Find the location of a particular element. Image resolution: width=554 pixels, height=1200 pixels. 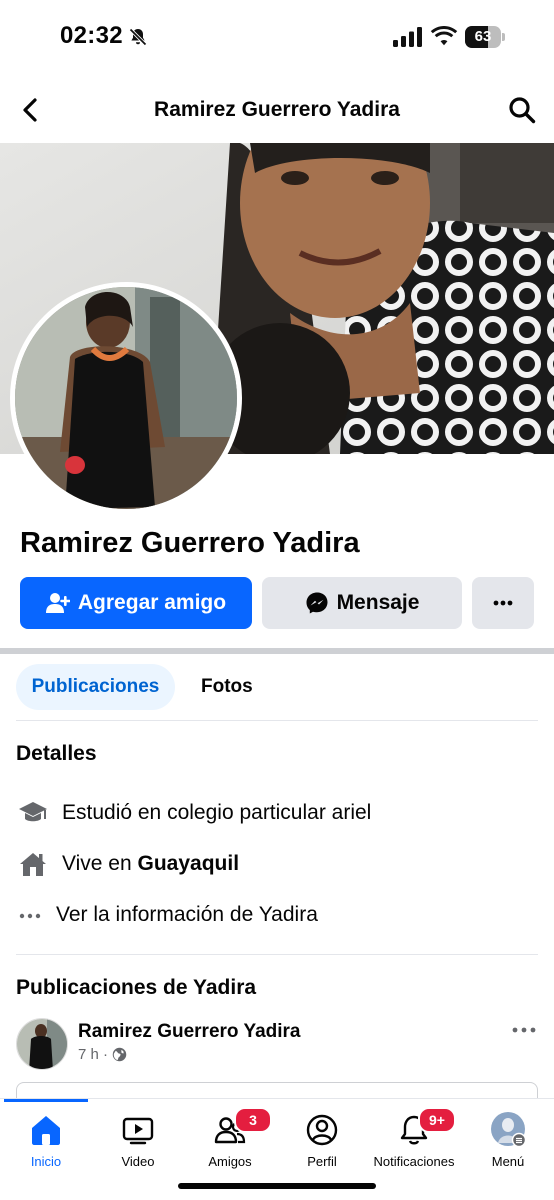

education-text: Estudió en colegio particular ariel is located at coordinates (217, 812).